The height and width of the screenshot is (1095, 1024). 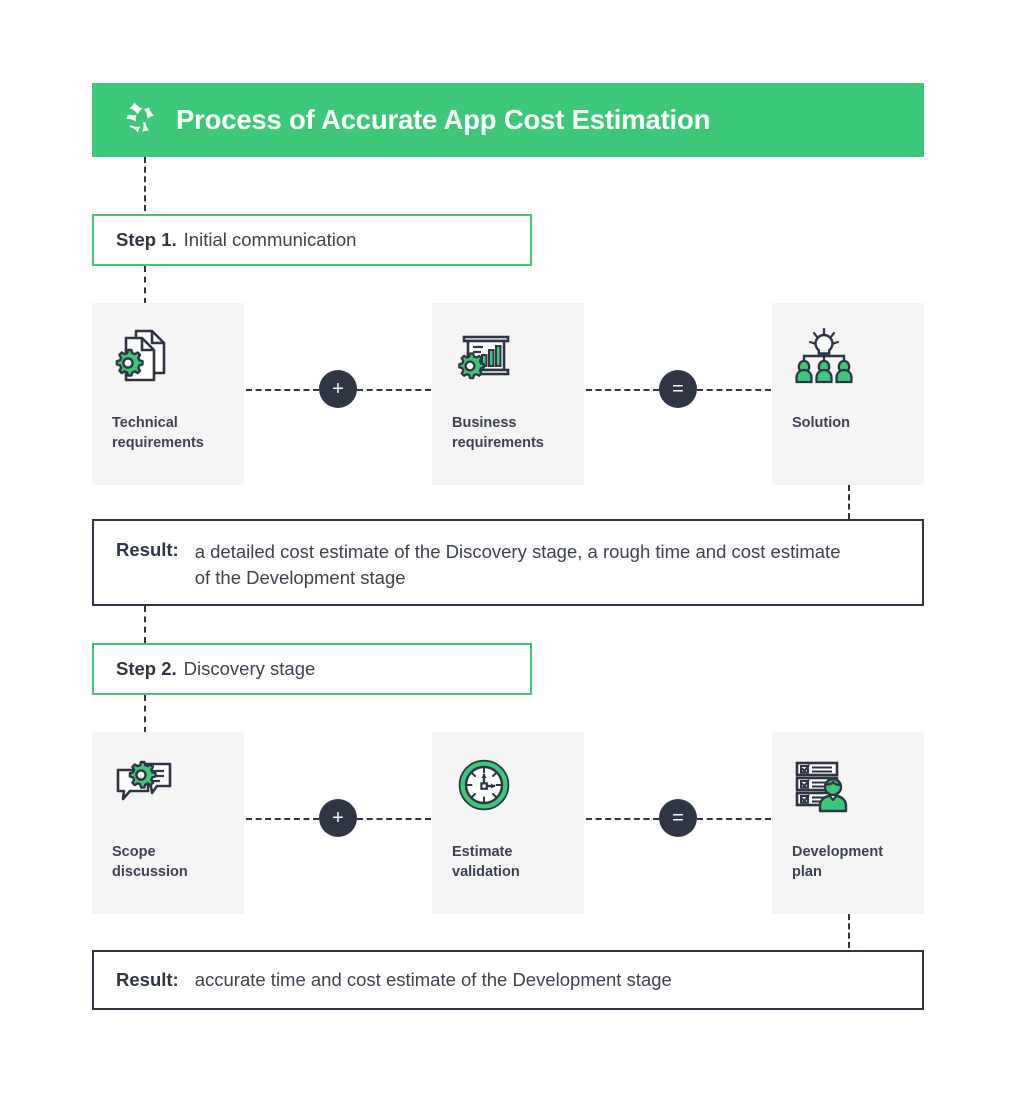 I want to click on card-label: Solution, so click(x=821, y=423).